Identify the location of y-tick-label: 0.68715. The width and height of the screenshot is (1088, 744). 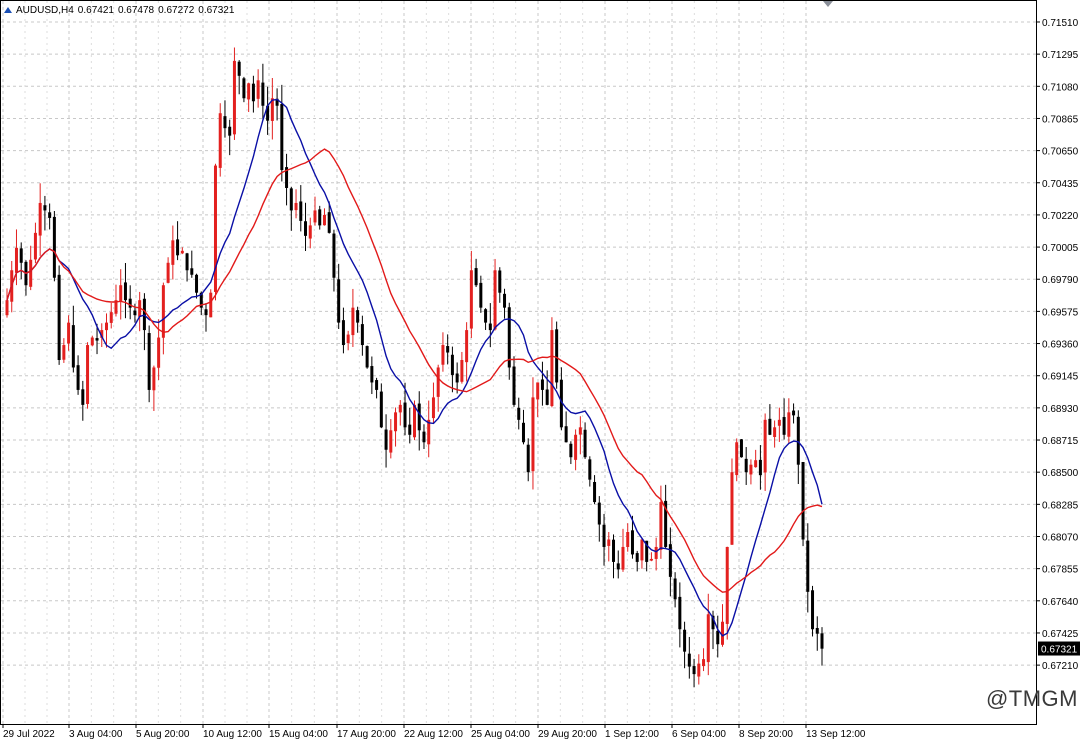
(1060, 441).